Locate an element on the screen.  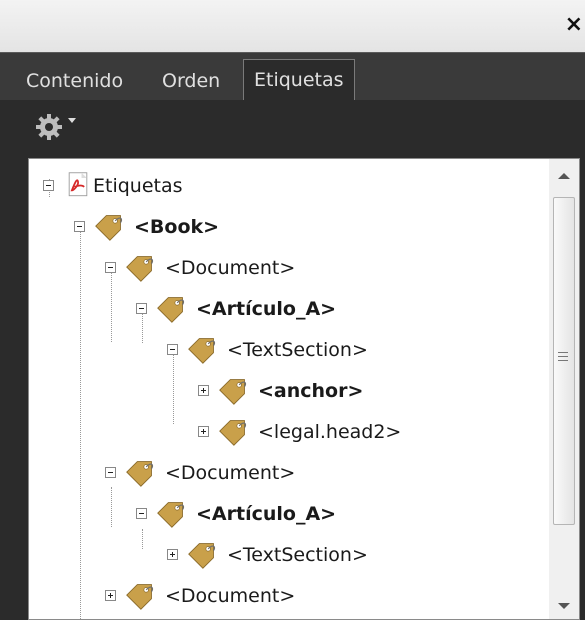
tree-node: <legal.head2> is located at coordinates (373, 433).